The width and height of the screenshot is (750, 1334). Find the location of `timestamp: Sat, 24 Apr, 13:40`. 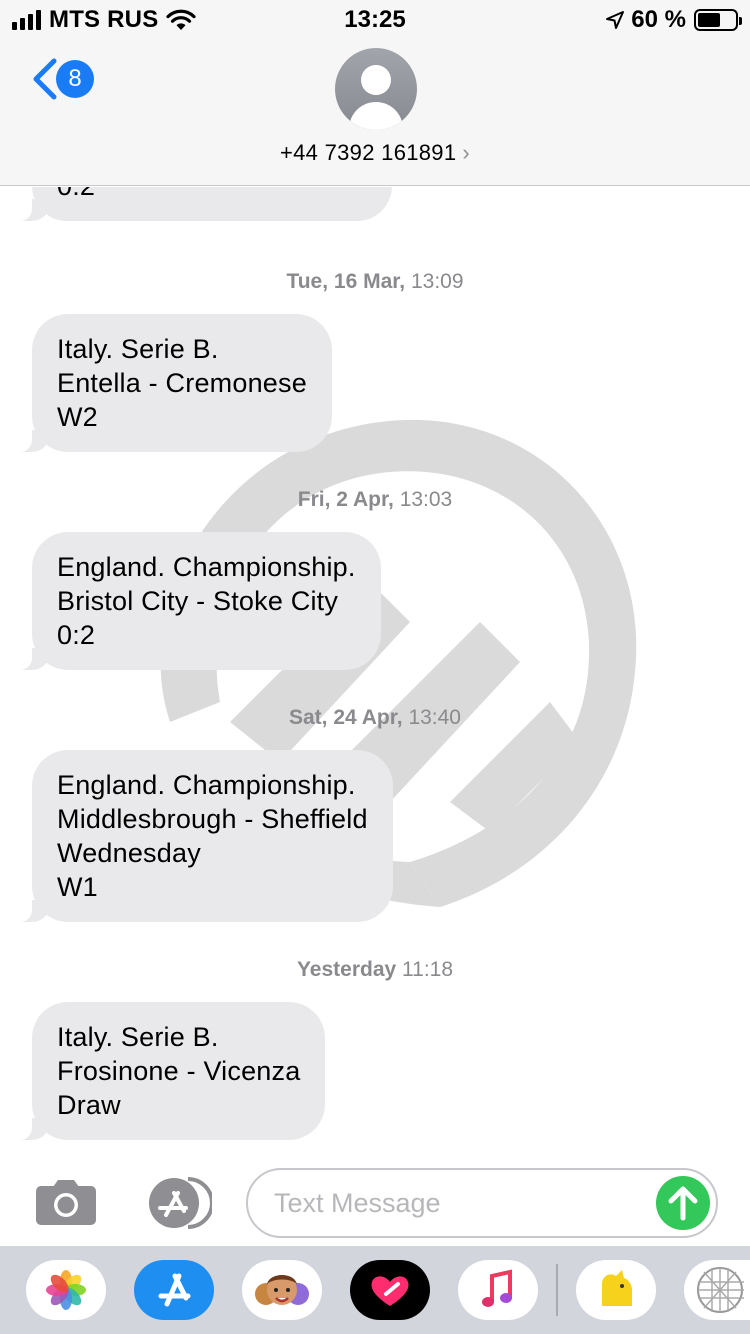

timestamp: Sat, 24 Apr, 13:40 is located at coordinates (375, 718).